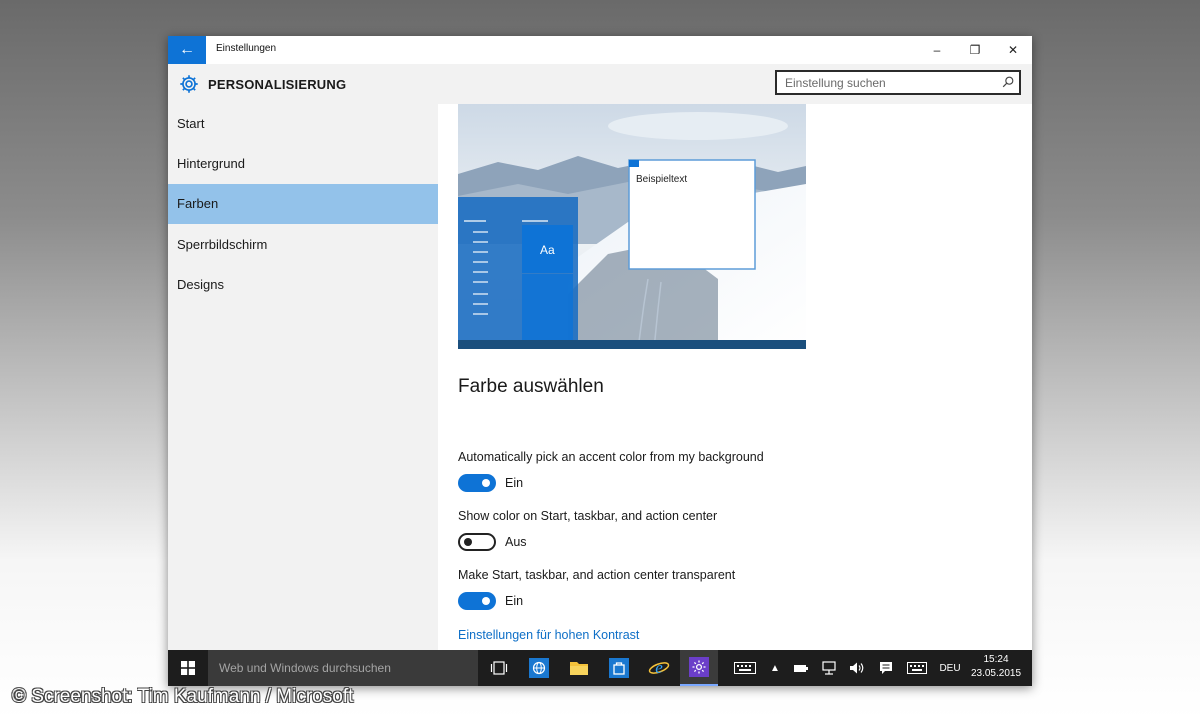 This screenshot has width=1200, height=720. What do you see at coordinates (183, 696) in the screenshot?
I see `copyright-watermark: © Screenshot: Tim Kaufmann / Microsoft` at bounding box center [183, 696].